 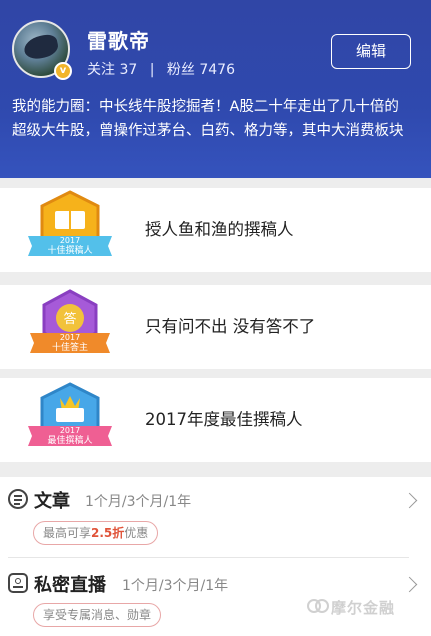 I want to click on honor-title: 只有问不出 没有答不了, so click(x=230, y=326).